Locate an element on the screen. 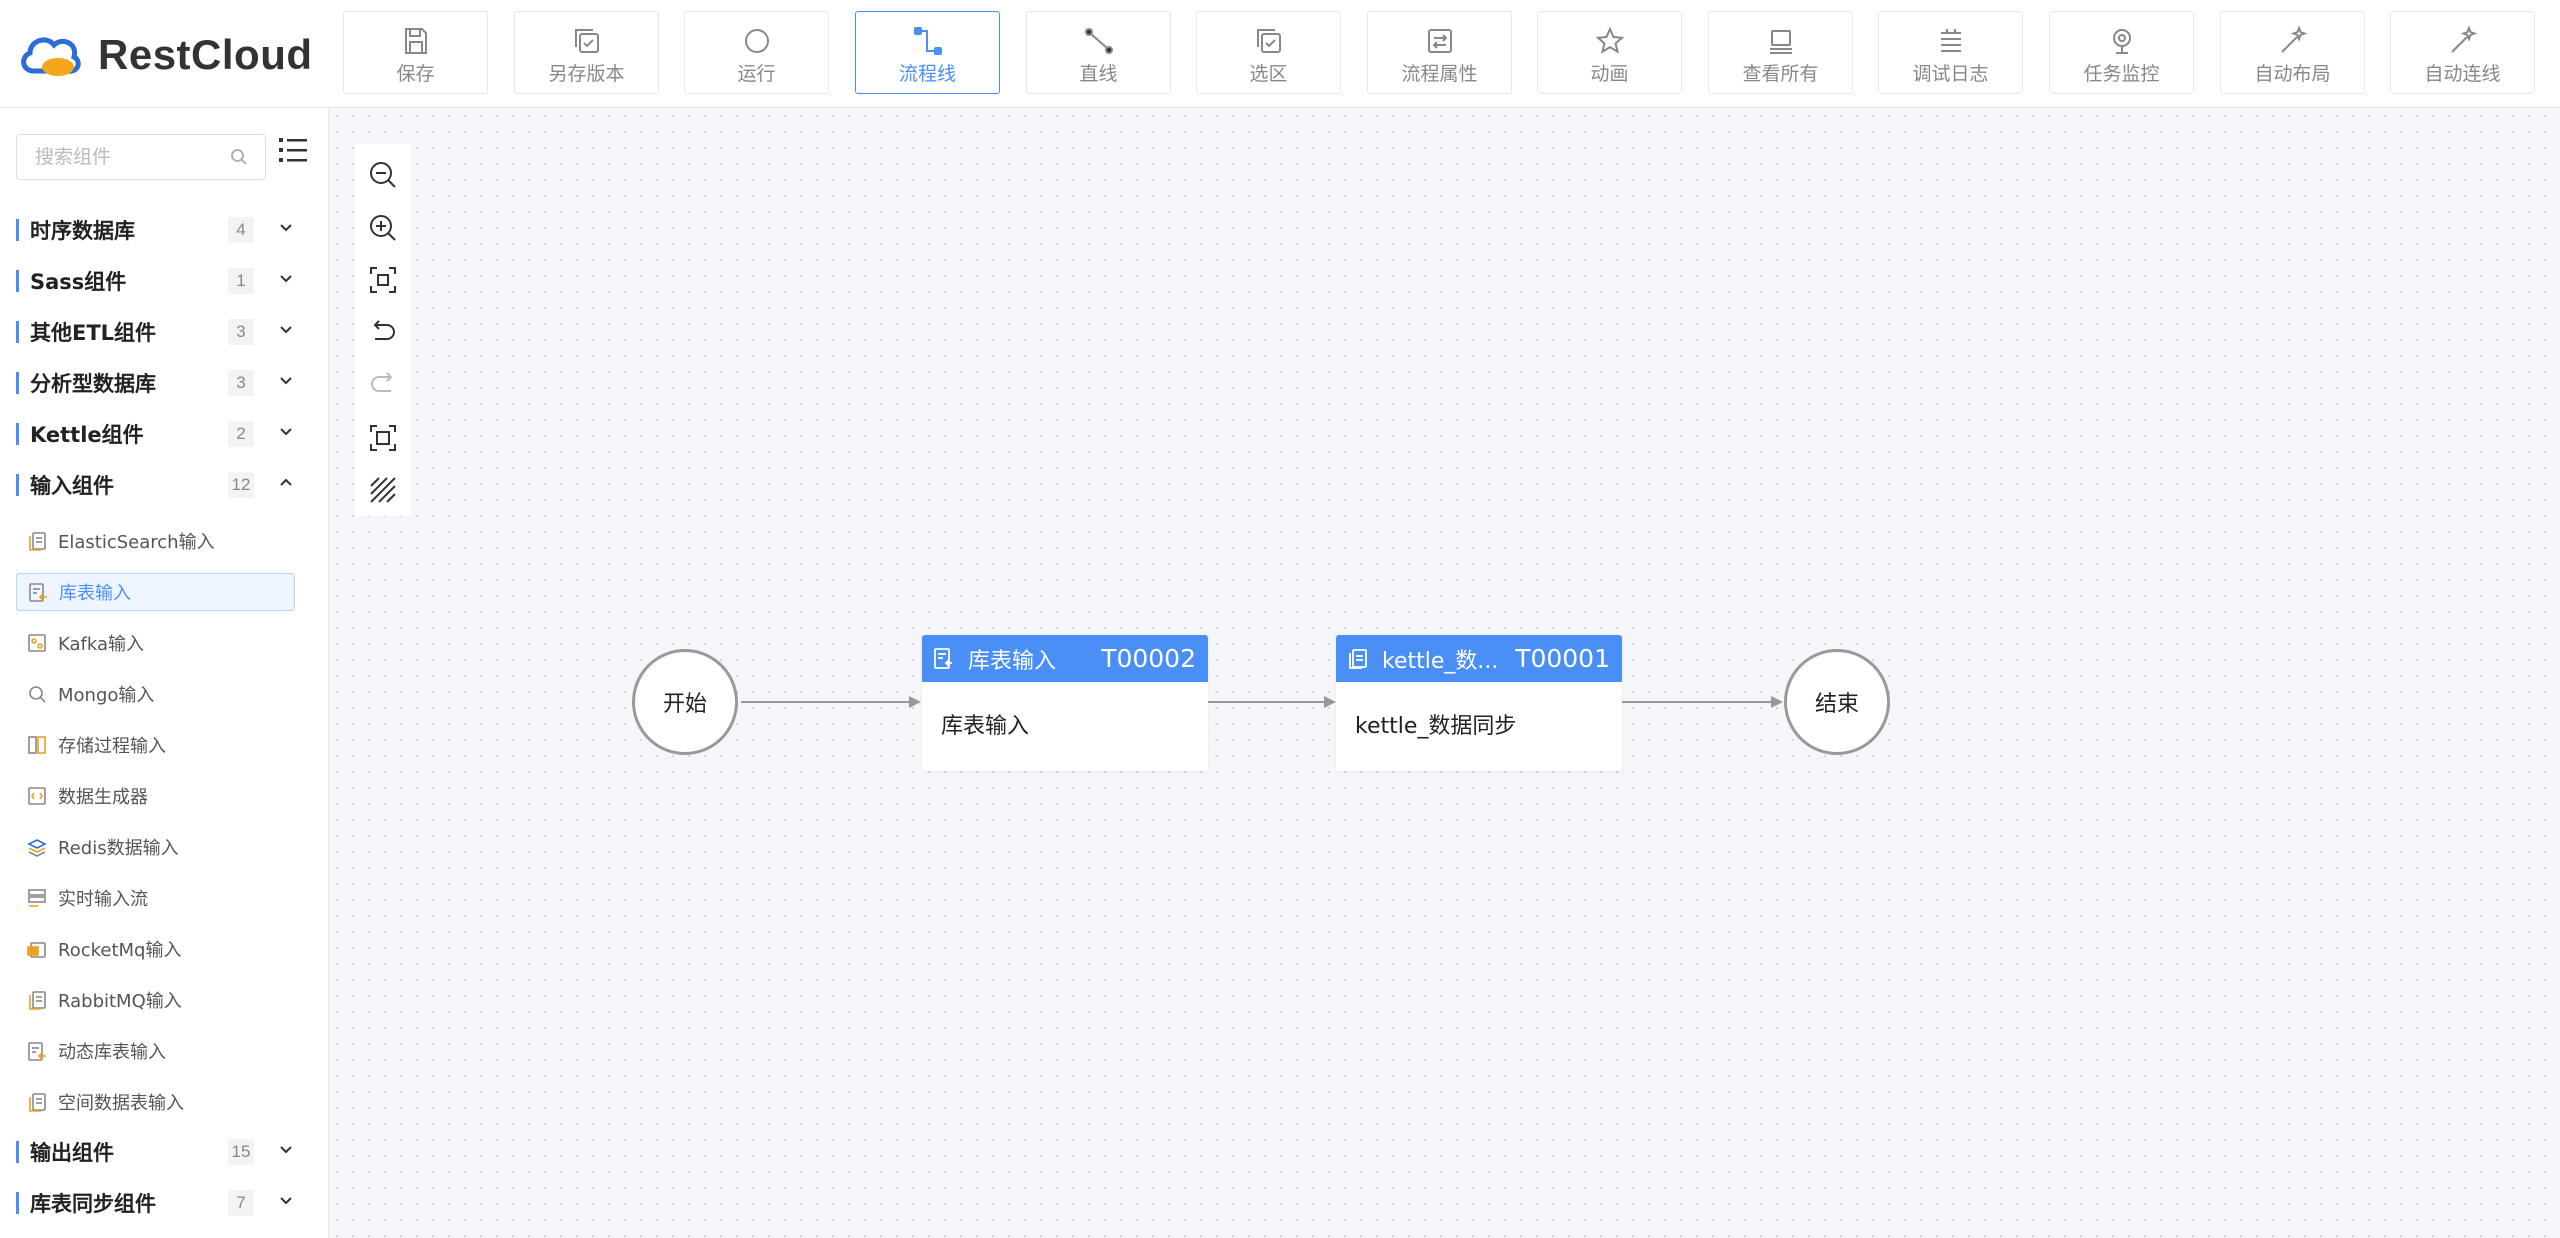  canvas-zoom-toolbar is located at coordinates (383, 330).